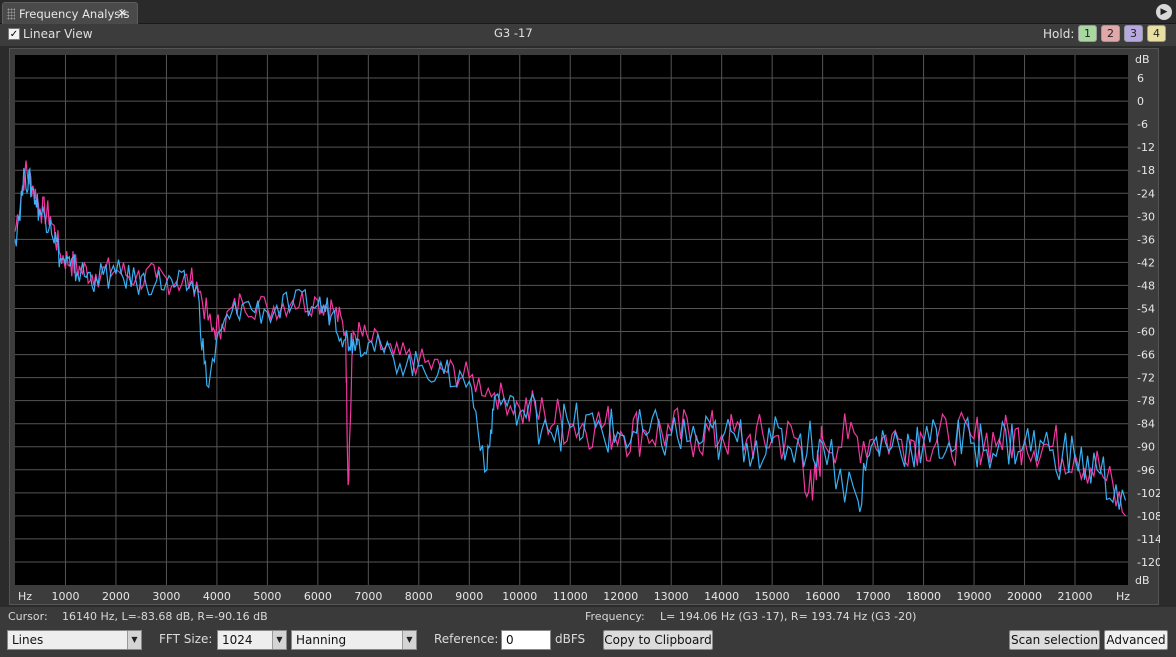 The width and height of the screenshot is (1176, 657). What do you see at coordinates (1110, 33) in the screenshot?
I see `hold-button-2: 2` at bounding box center [1110, 33].